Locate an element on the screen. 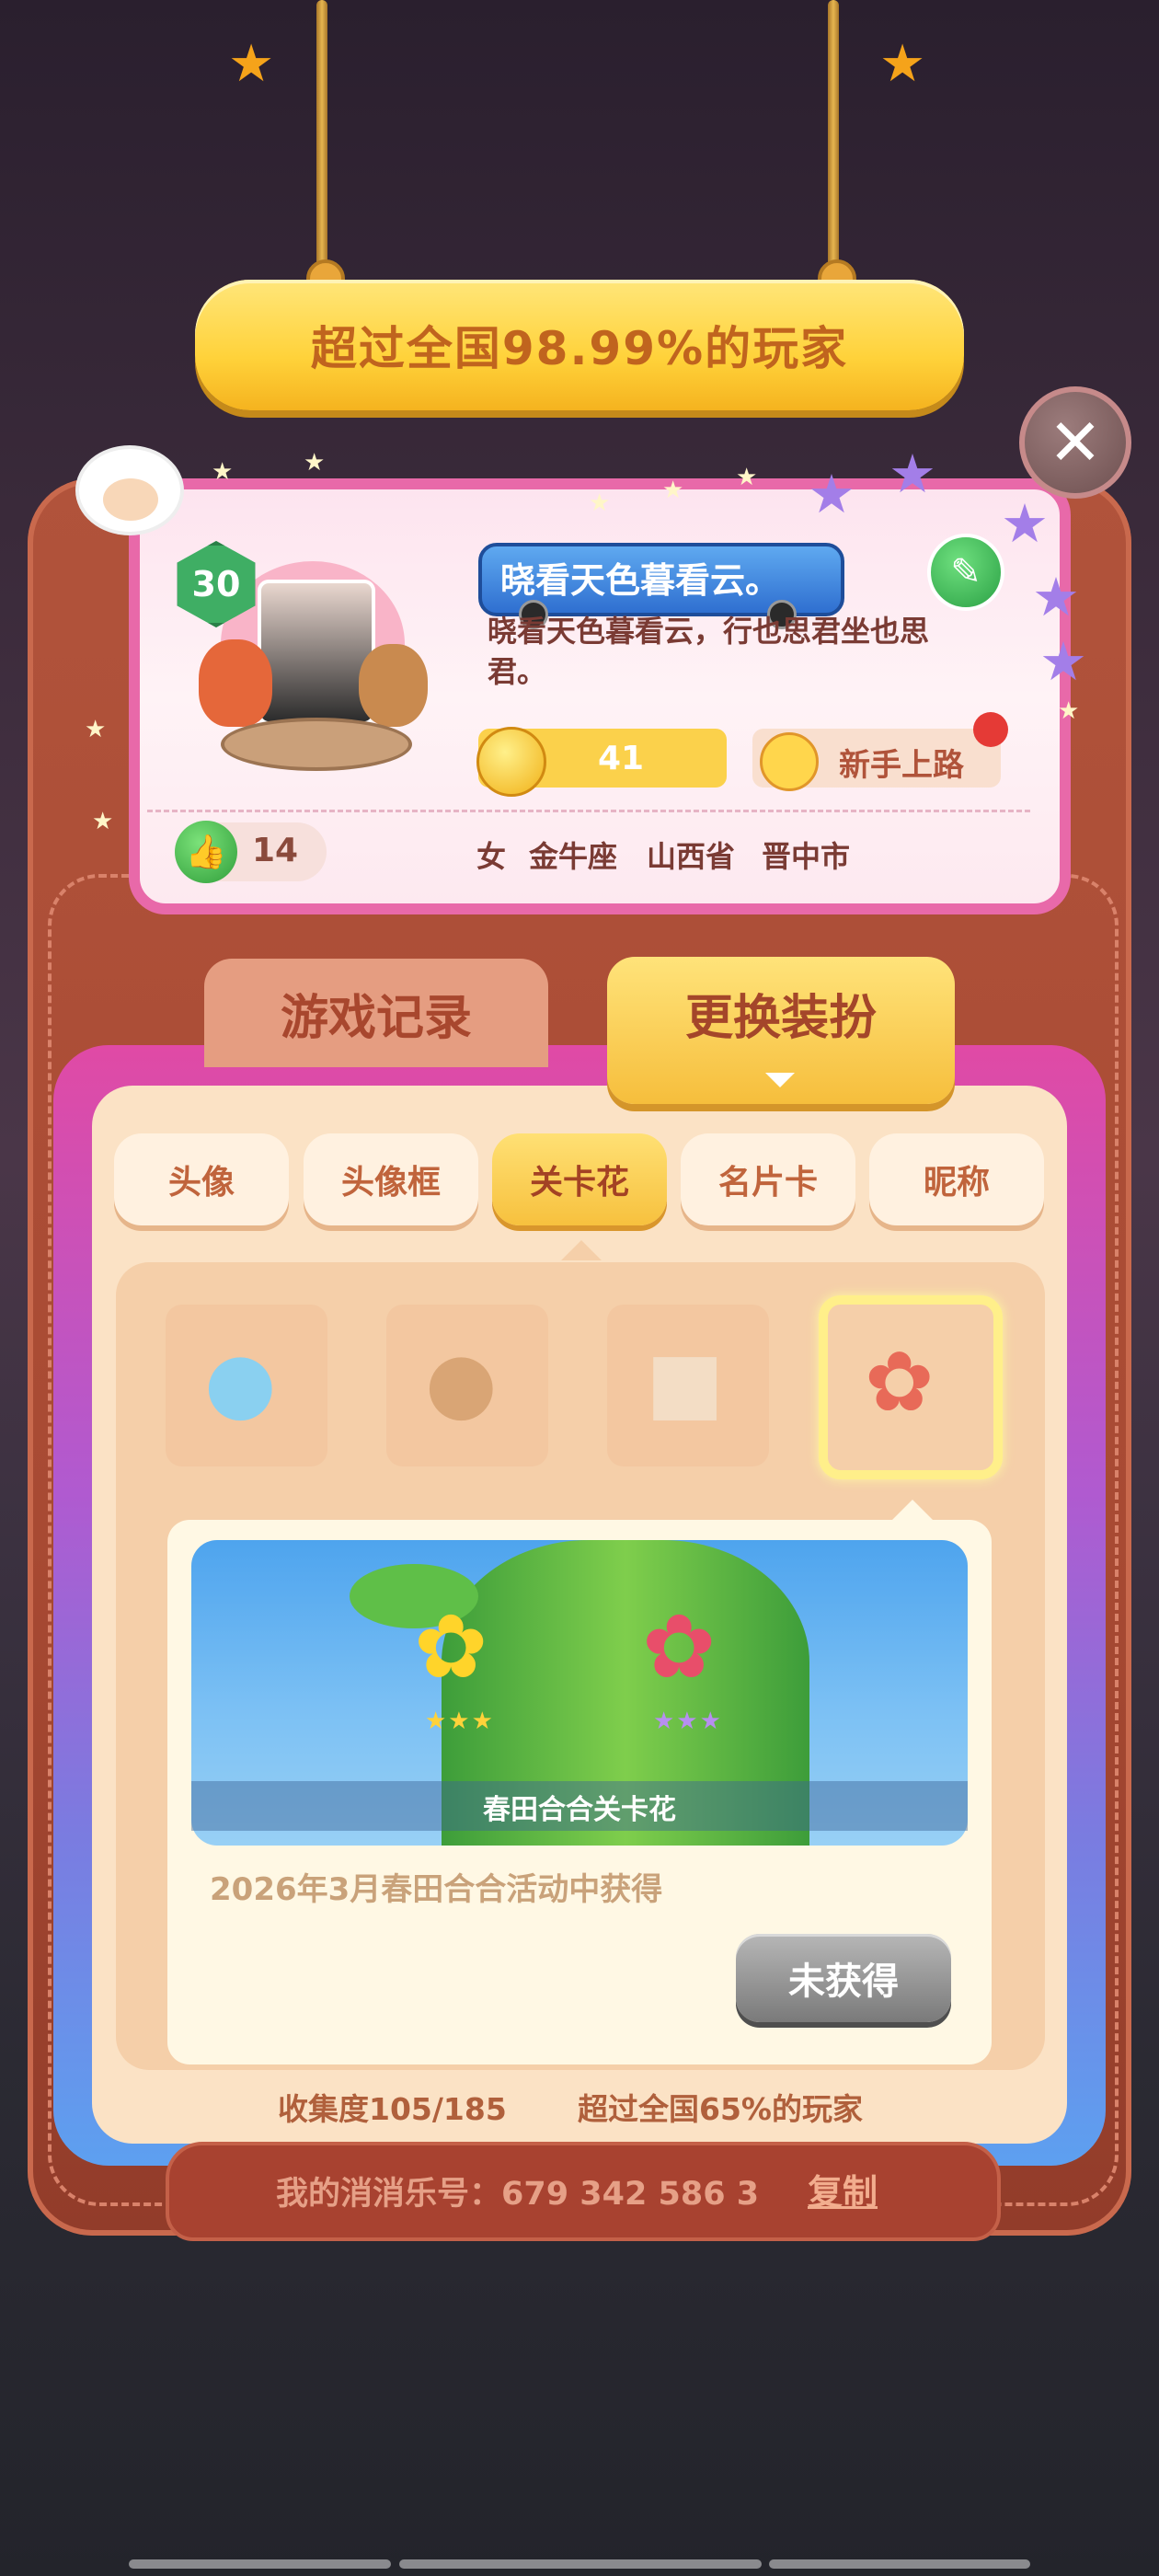 The image size is (1159, 2576). milk-carton-icon: ■ is located at coordinates (685, 1382).